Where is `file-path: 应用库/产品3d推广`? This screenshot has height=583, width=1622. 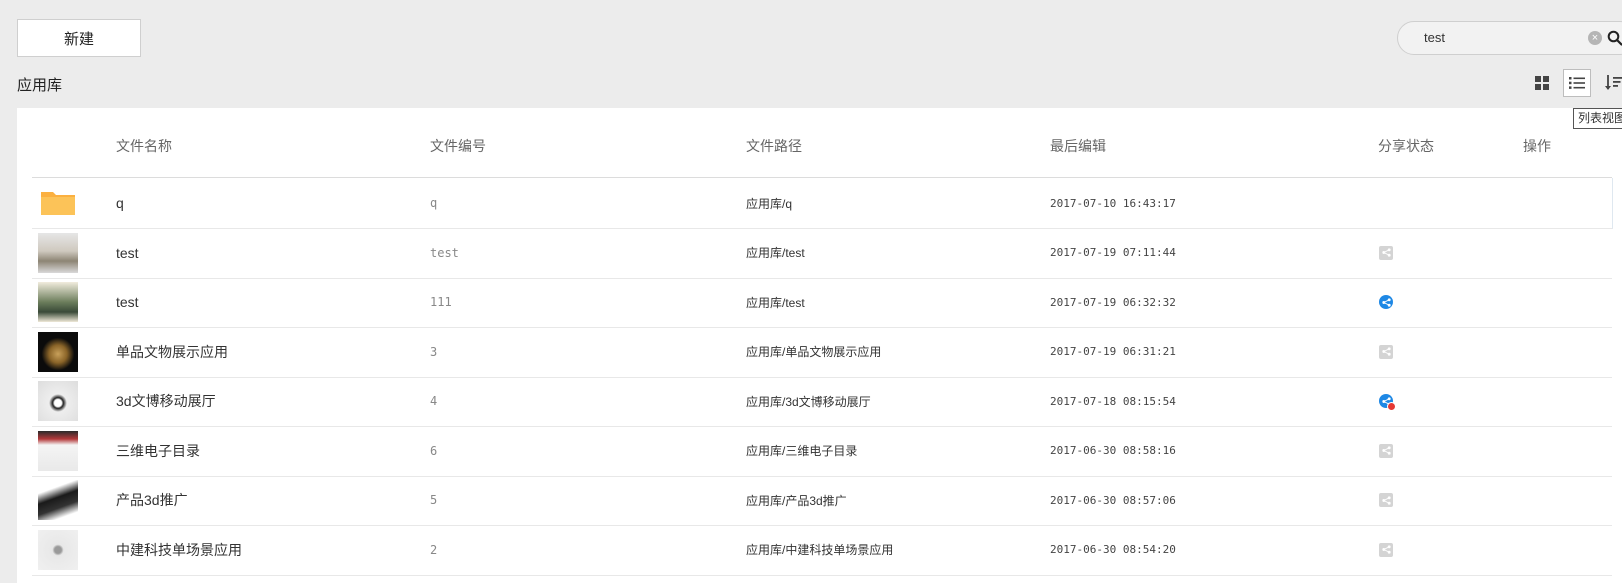
file-path: 应用库/产品3d推广 is located at coordinates (796, 500).